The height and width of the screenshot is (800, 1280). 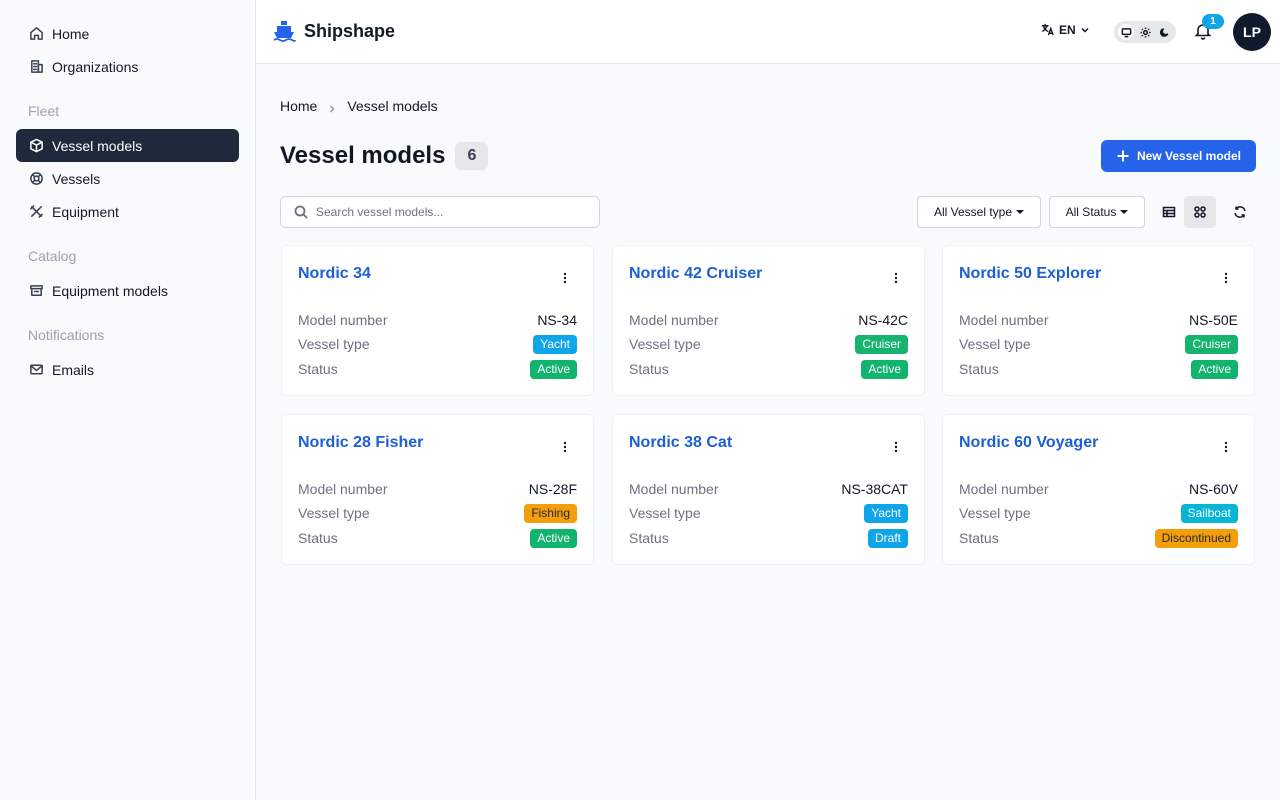 What do you see at coordinates (550, 513) in the screenshot?
I see `vessel-type-badge: Fishing` at bounding box center [550, 513].